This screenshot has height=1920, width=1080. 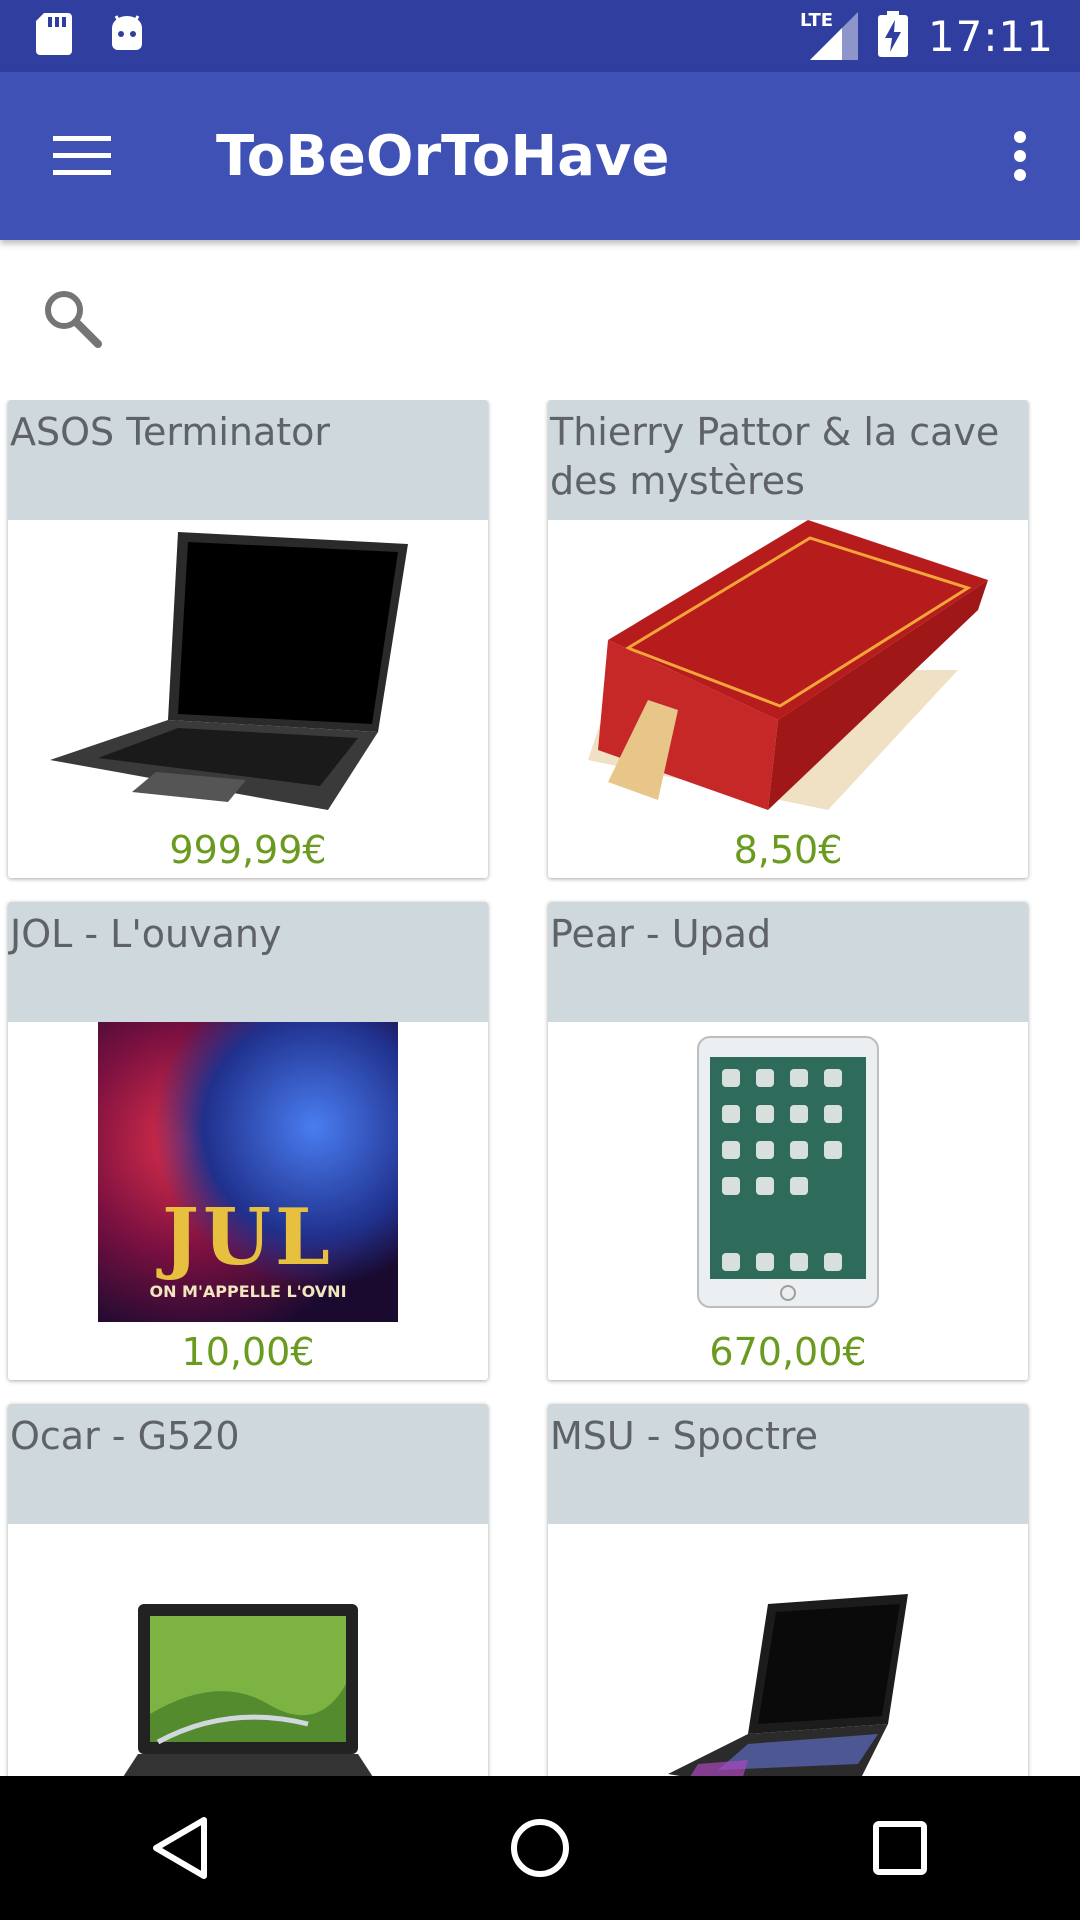 I want to click on app-bar: ToBeOrToHave, so click(x=540, y=156).